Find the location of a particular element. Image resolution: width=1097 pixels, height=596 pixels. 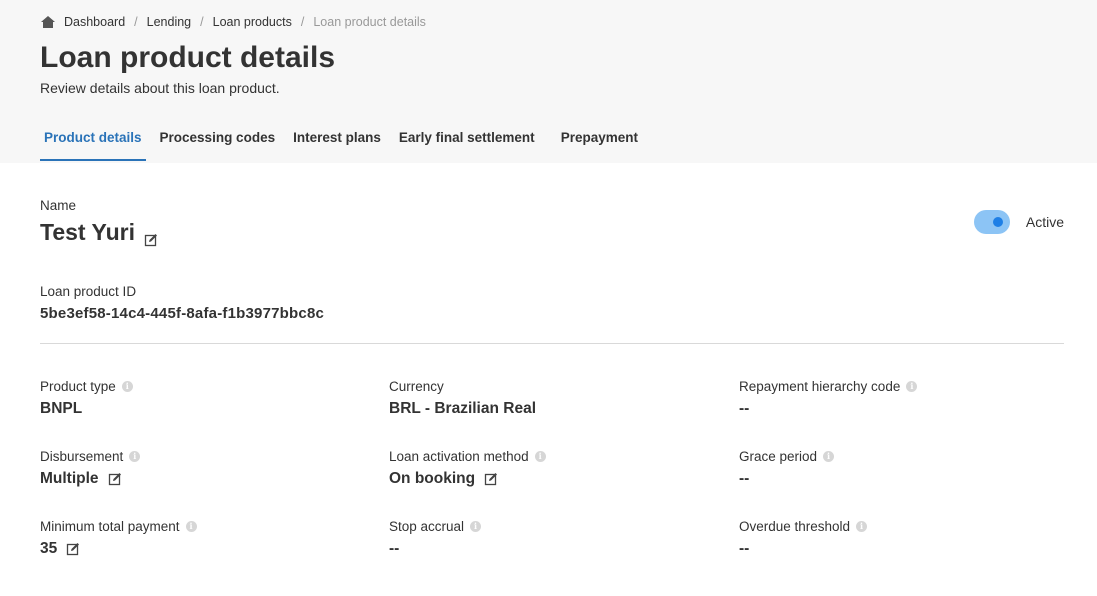

active-toggle is located at coordinates (991, 222).